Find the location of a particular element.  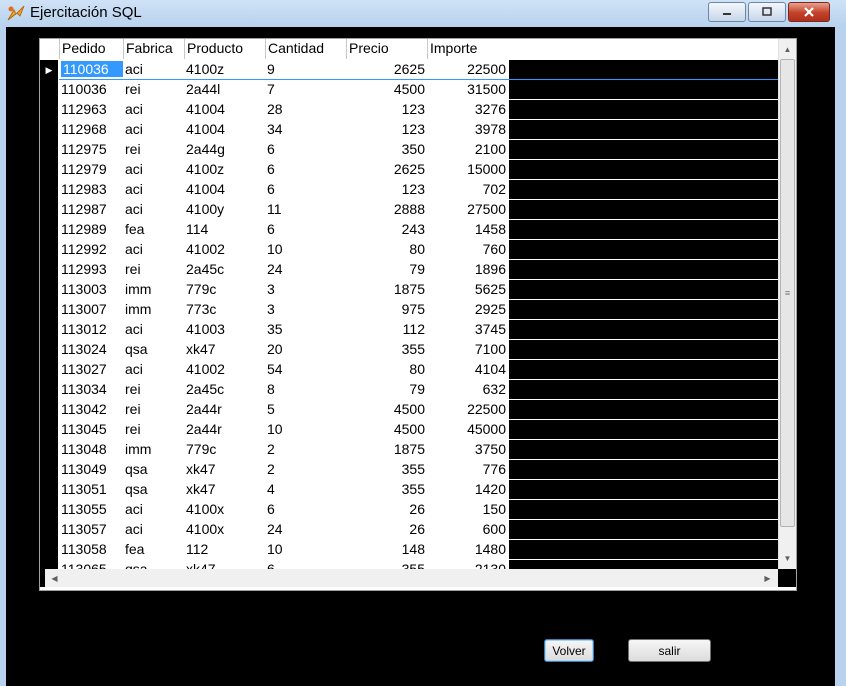

cell-importe: 776 is located at coordinates (467, 469).